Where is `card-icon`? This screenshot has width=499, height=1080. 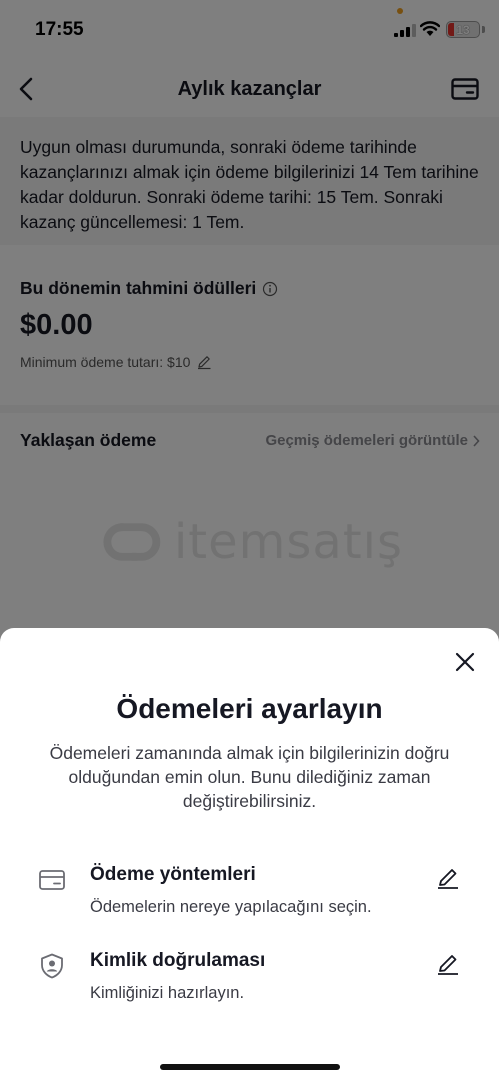
card-icon is located at coordinates (52, 880).